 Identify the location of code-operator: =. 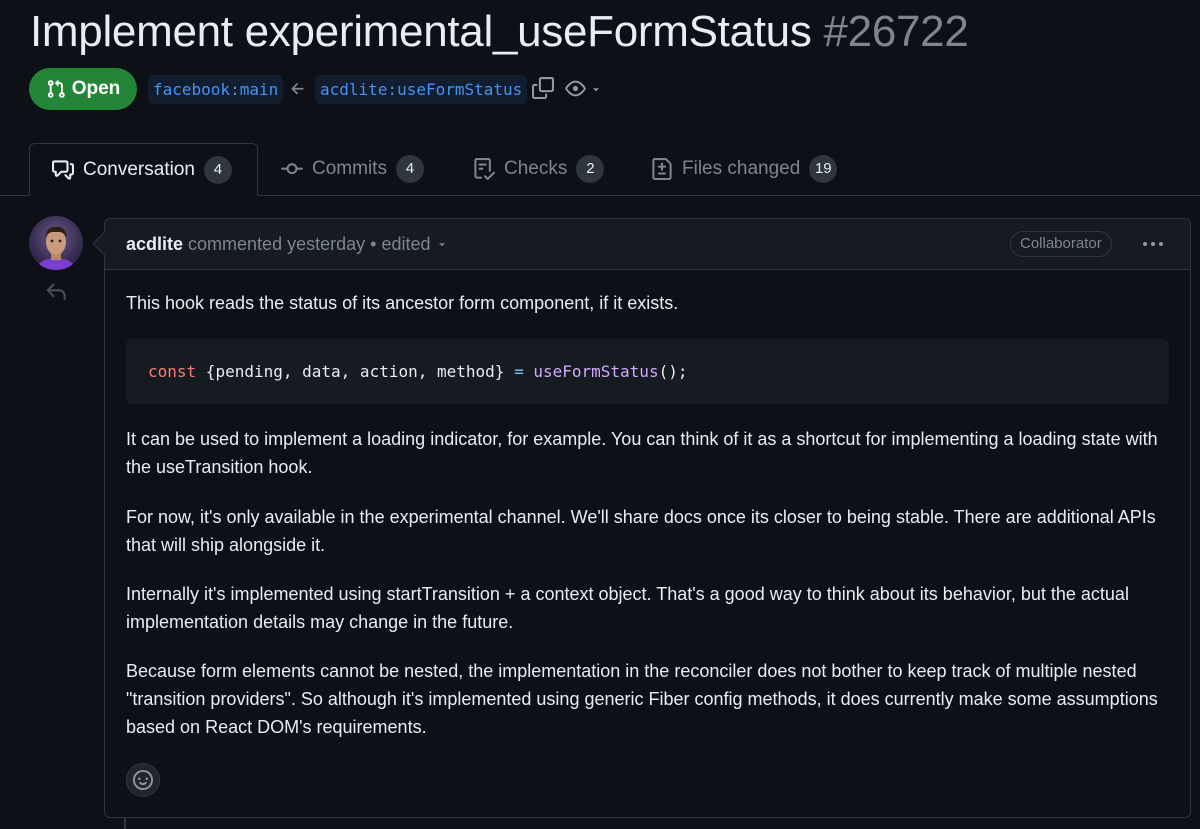
(519, 371).